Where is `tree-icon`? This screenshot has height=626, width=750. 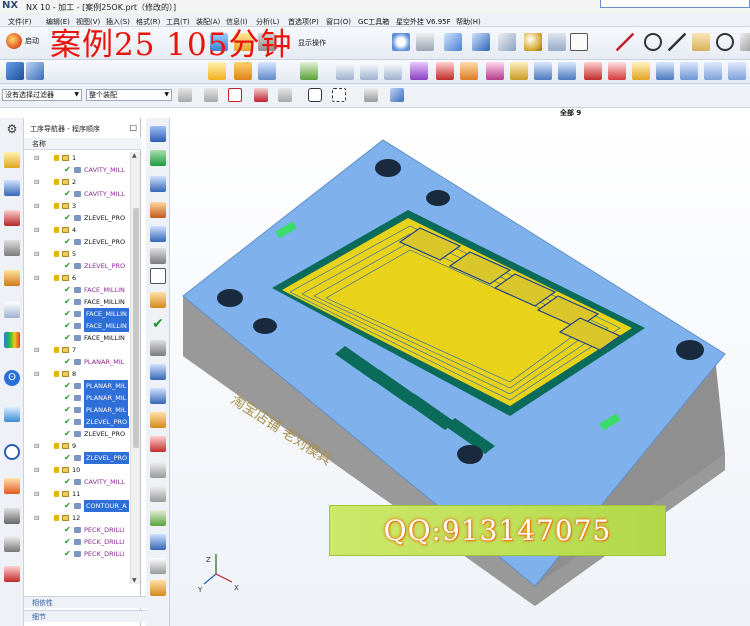
tree-icon is located at coordinates (158, 348).